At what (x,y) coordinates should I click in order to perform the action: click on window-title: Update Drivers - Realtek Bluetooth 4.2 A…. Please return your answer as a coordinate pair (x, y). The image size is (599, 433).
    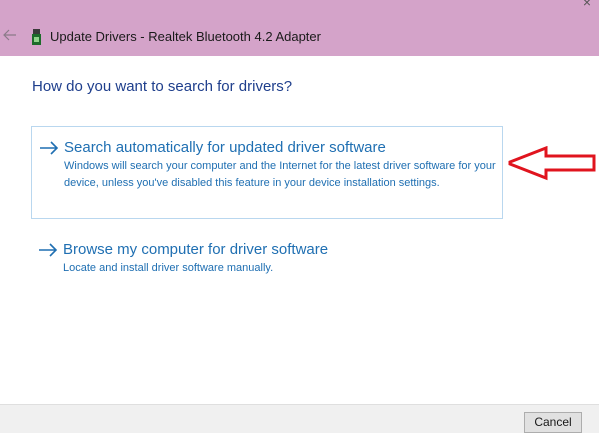
    Looking at the image, I should click on (185, 36).